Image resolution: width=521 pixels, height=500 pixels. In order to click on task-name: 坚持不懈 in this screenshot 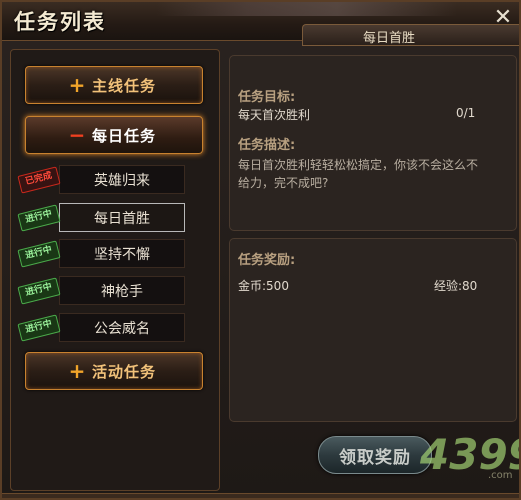, I will do `click(122, 254)`.